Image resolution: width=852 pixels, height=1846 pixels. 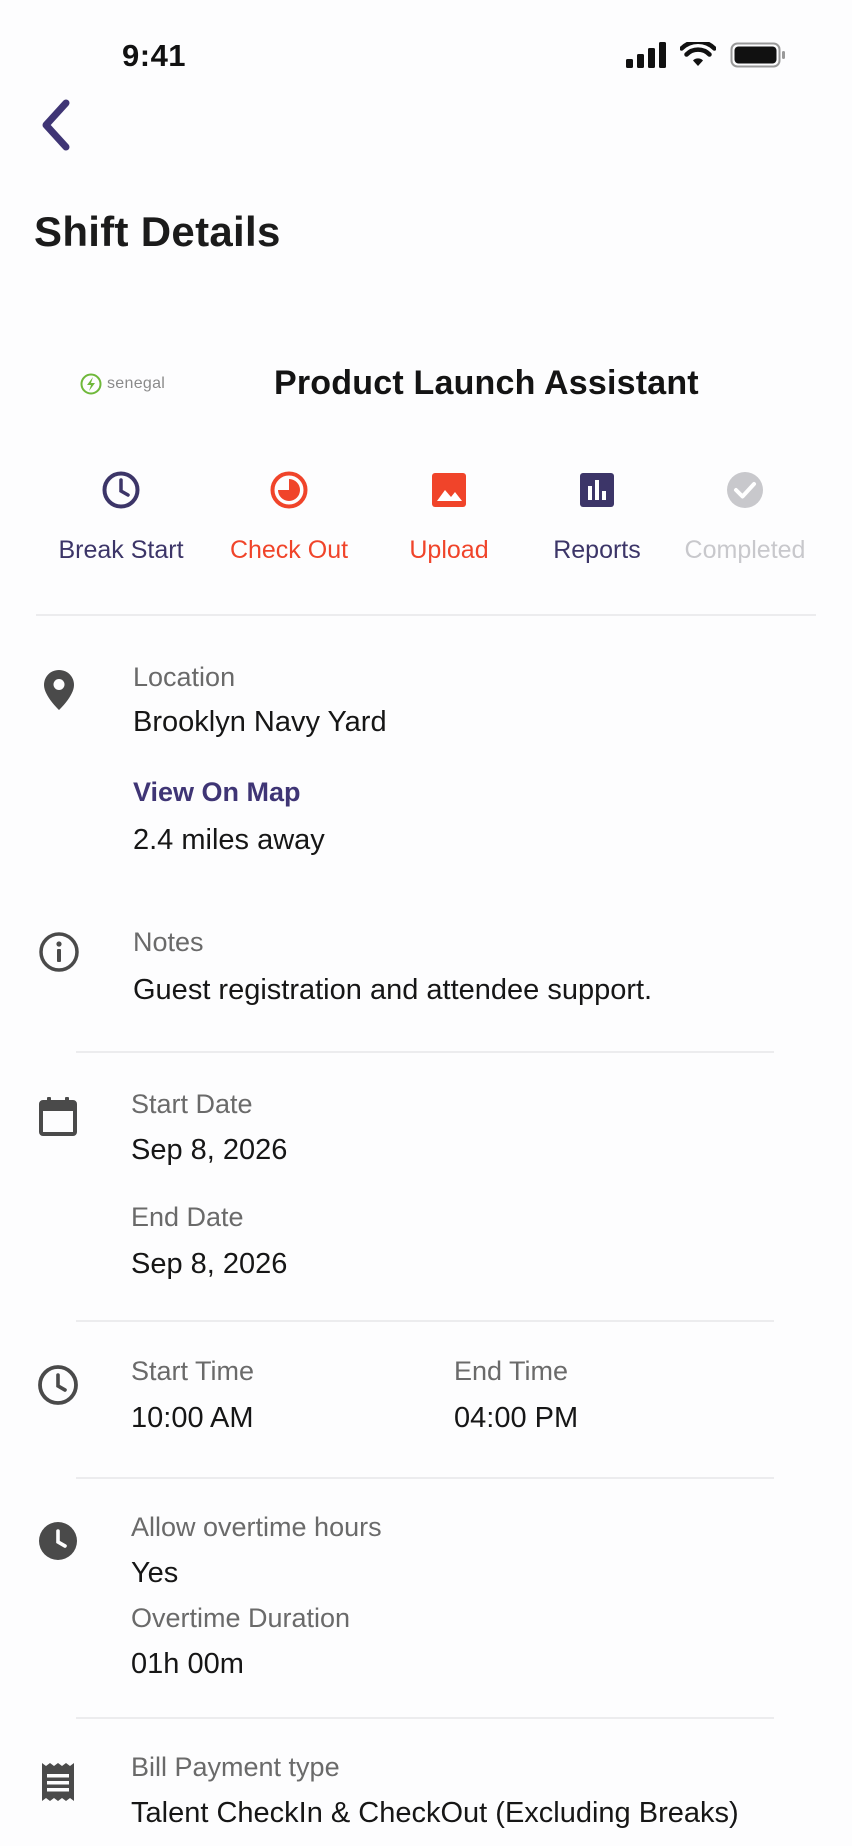 What do you see at coordinates (745, 515) in the screenshot?
I see `completed-button: Completed` at bounding box center [745, 515].